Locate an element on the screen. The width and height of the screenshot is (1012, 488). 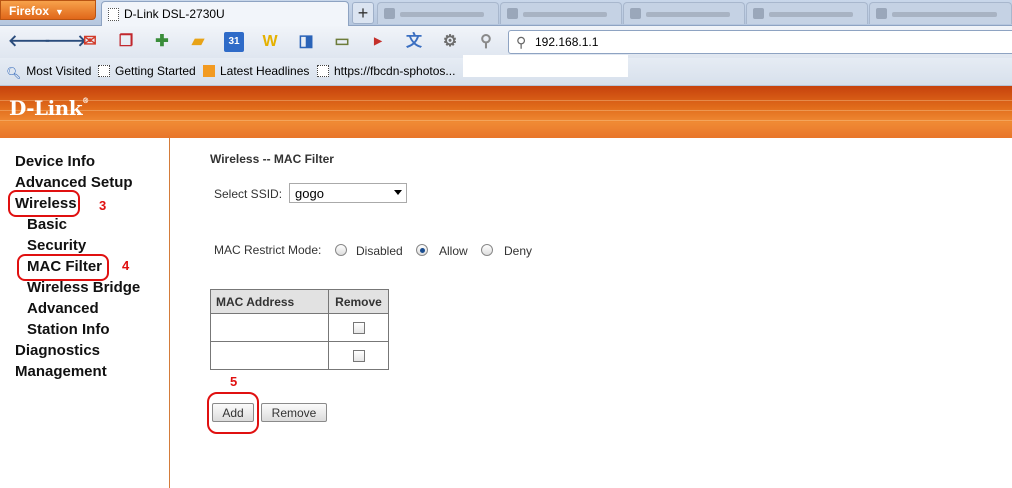
annotation-step-3: 3 is located at coordinates (103, 205).